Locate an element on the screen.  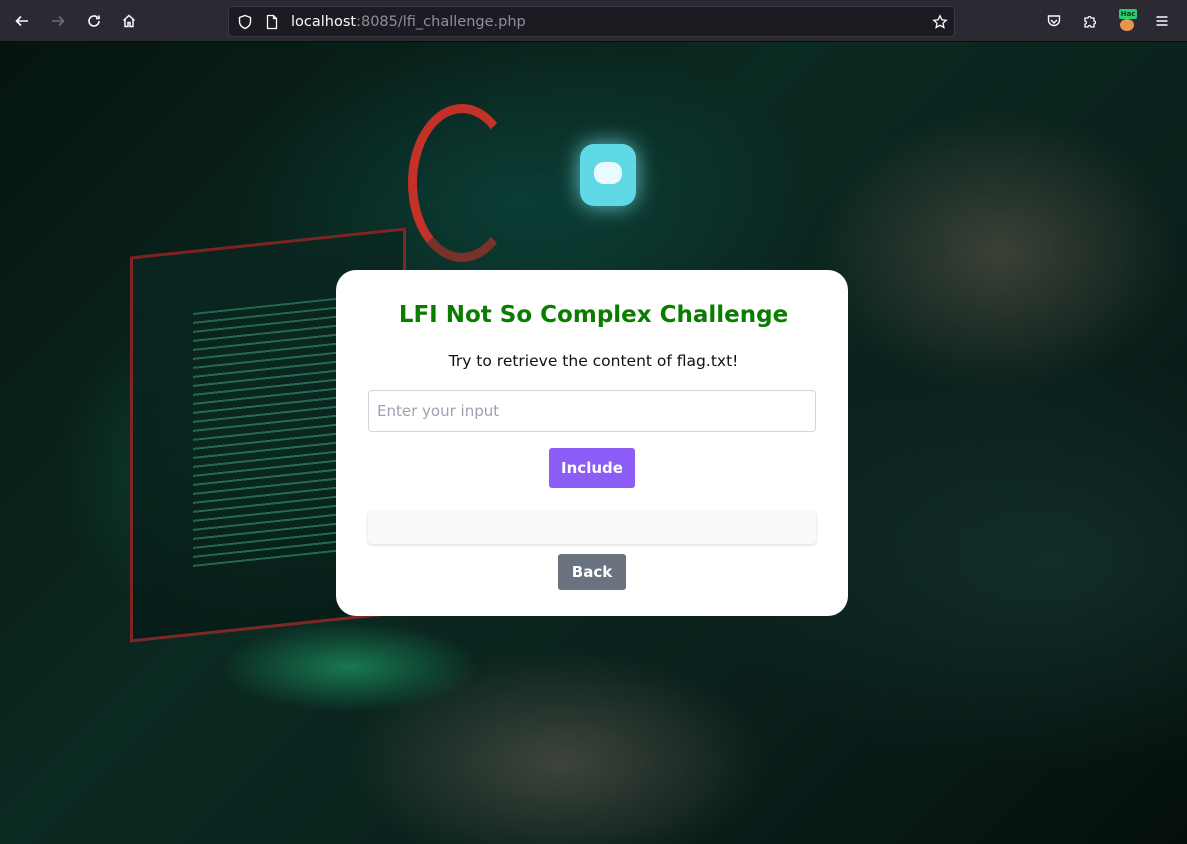
extension-badge-label: Hac is located at coordinates (1128, 14).